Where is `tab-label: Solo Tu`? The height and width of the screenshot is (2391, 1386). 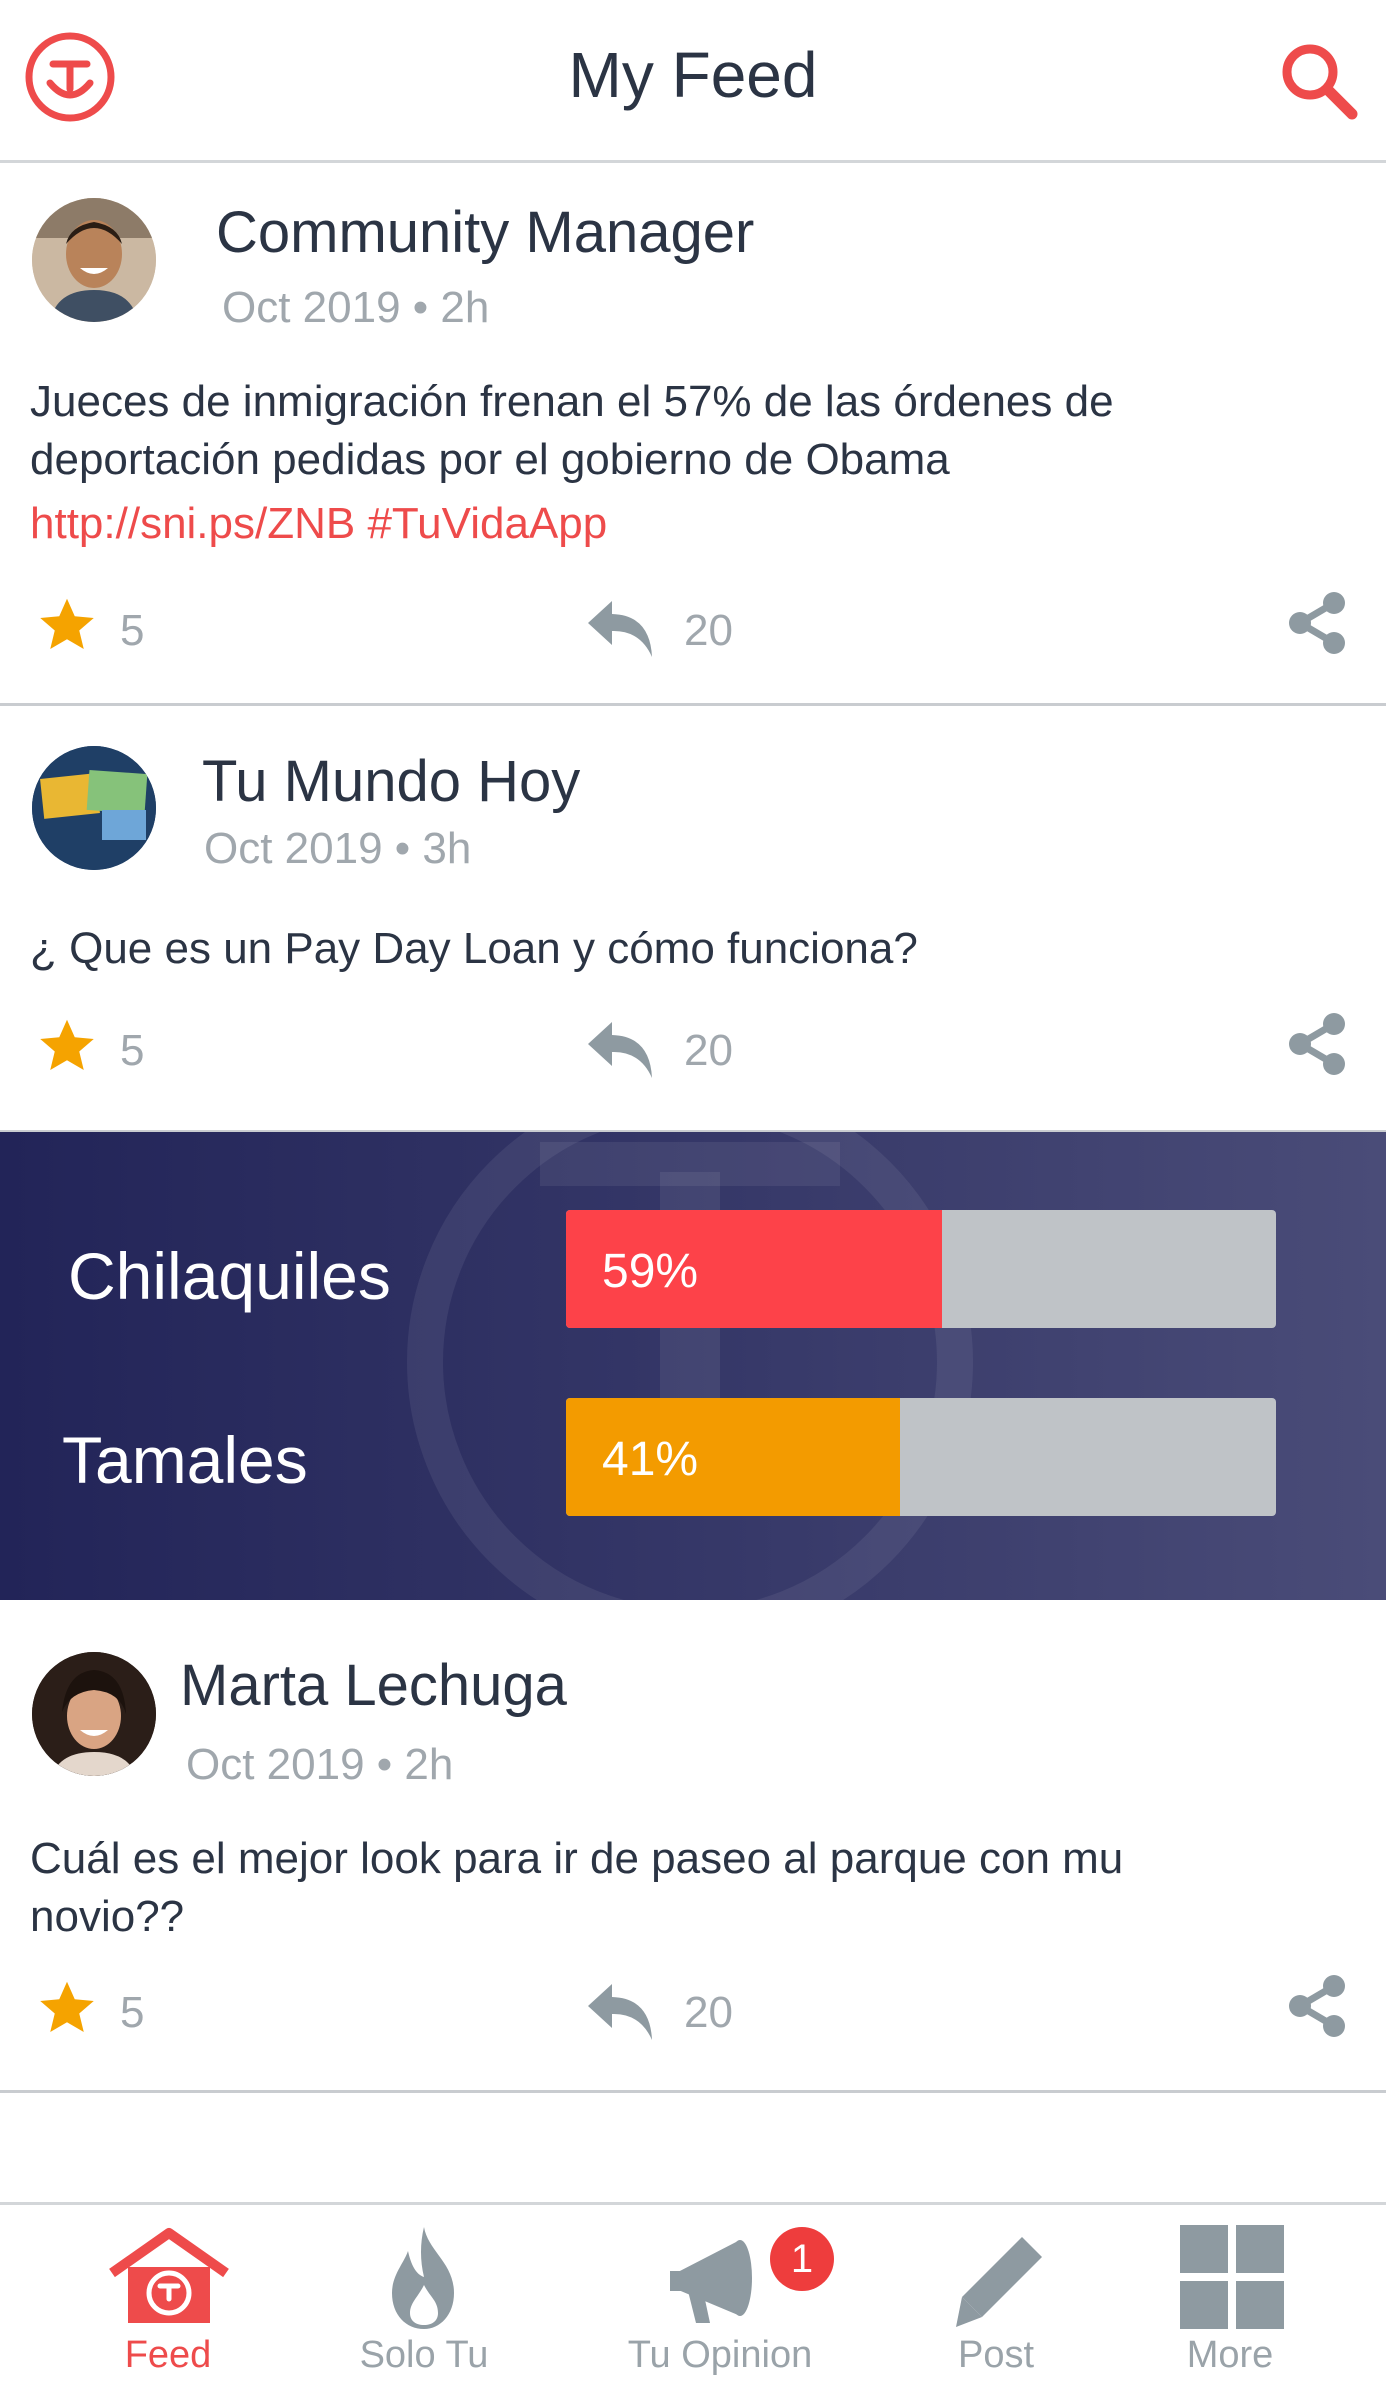
tab-label: Solo Tu is located at coordinates (424, 2355).